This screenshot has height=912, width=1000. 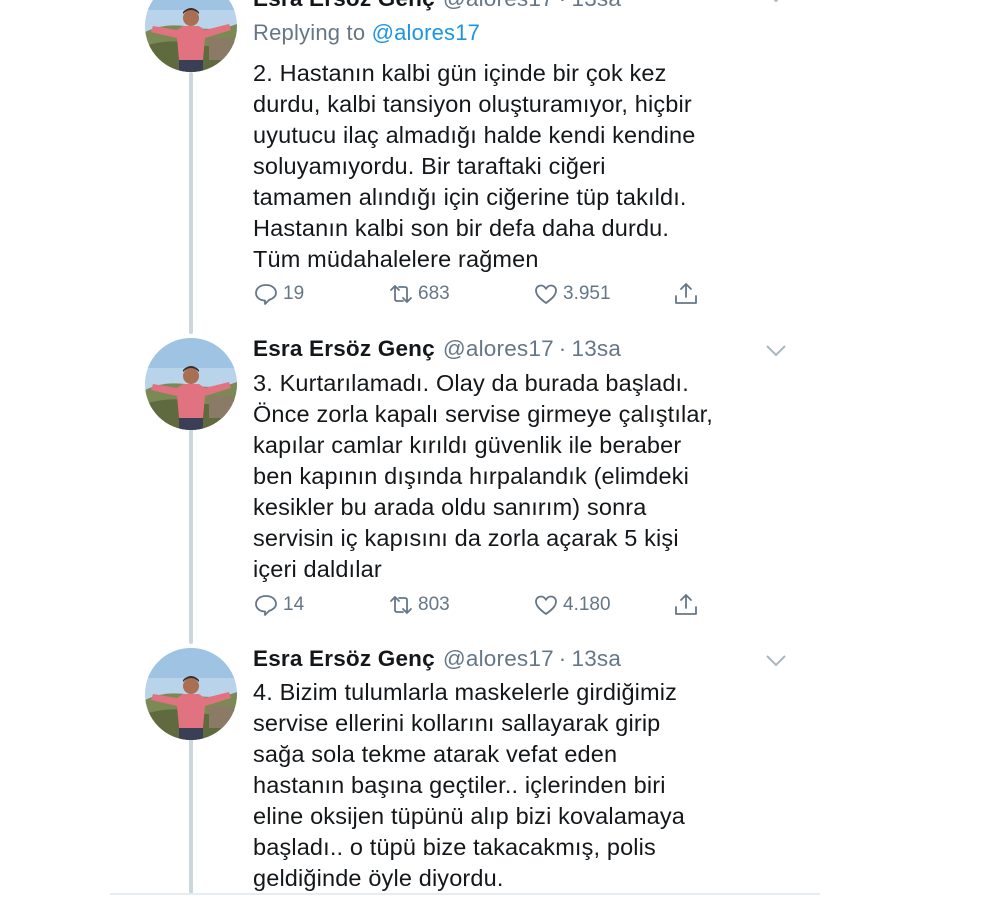 I want to click on tweet-actions: 19 683 3.951, so click(x=483, y=294).